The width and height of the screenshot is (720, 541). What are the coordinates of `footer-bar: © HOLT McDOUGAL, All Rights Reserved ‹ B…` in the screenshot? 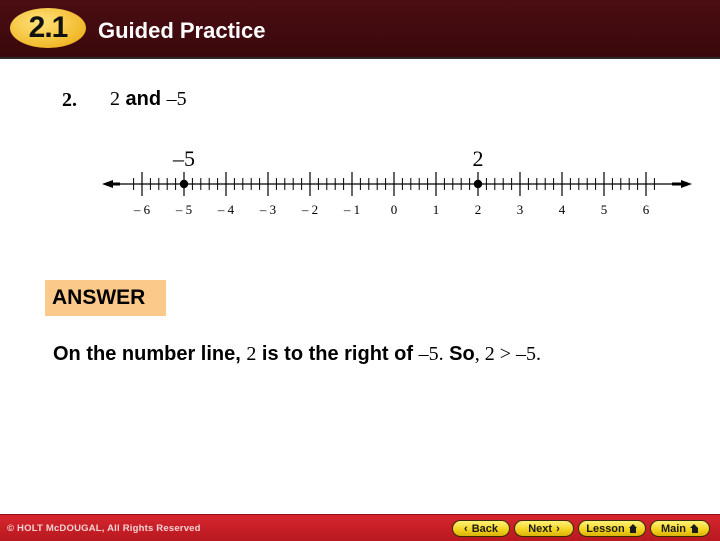 It's located at (360, 527).